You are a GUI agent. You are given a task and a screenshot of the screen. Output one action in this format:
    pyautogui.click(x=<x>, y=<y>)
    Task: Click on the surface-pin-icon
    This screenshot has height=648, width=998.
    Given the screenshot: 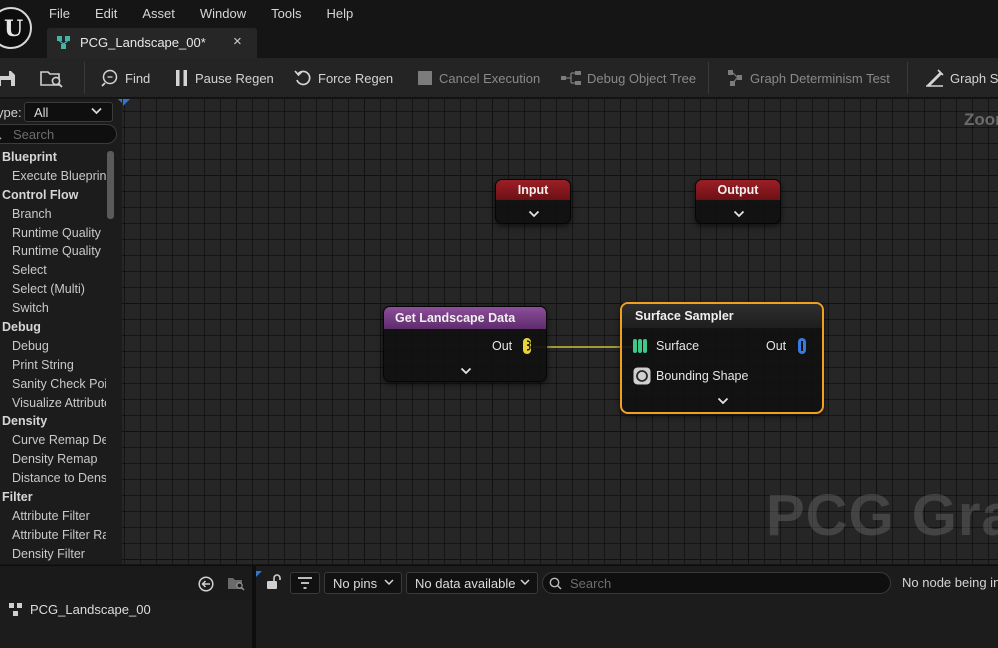 What is the action you would take?
    pyautogui.click(x=641, y=346)
    